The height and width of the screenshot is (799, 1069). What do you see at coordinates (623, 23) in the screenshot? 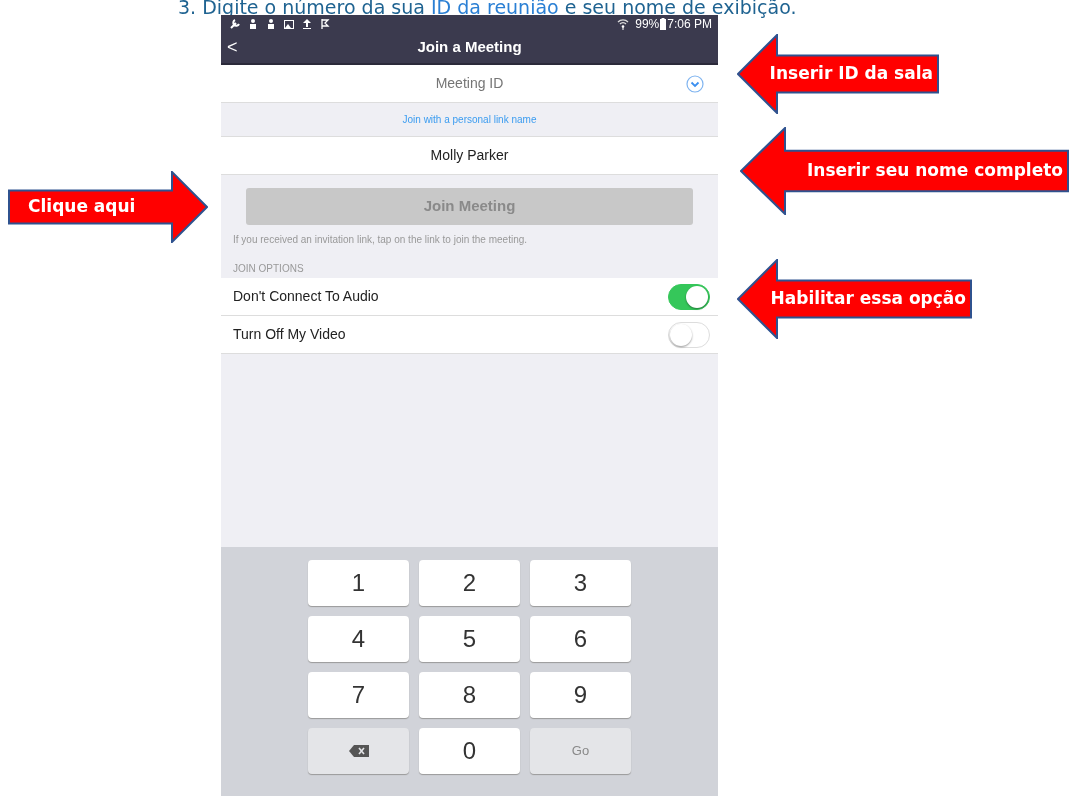
I see `wifi-icon` at bounding box center [623, 23].